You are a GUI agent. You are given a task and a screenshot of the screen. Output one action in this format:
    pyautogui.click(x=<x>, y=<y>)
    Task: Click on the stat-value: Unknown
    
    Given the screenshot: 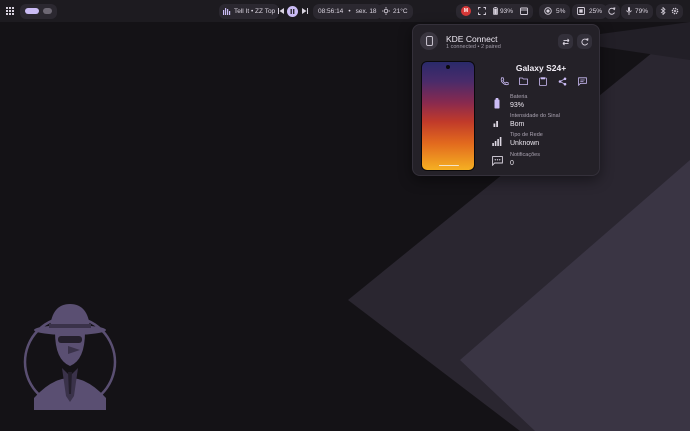 What is the action you would take?
    pyautogui.click(x=525, y=143)
    